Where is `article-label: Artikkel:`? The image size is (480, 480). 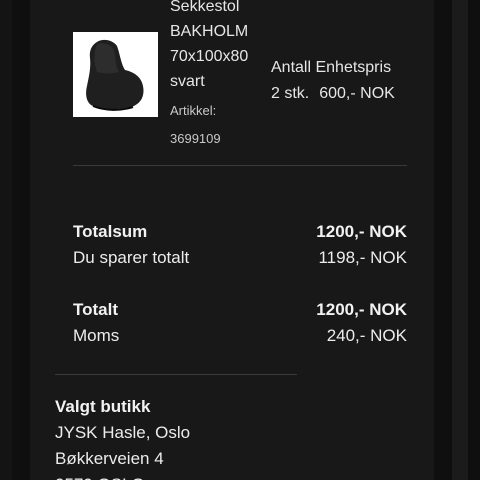 article-label: Artikkel: is located at coordinates (193, 110).